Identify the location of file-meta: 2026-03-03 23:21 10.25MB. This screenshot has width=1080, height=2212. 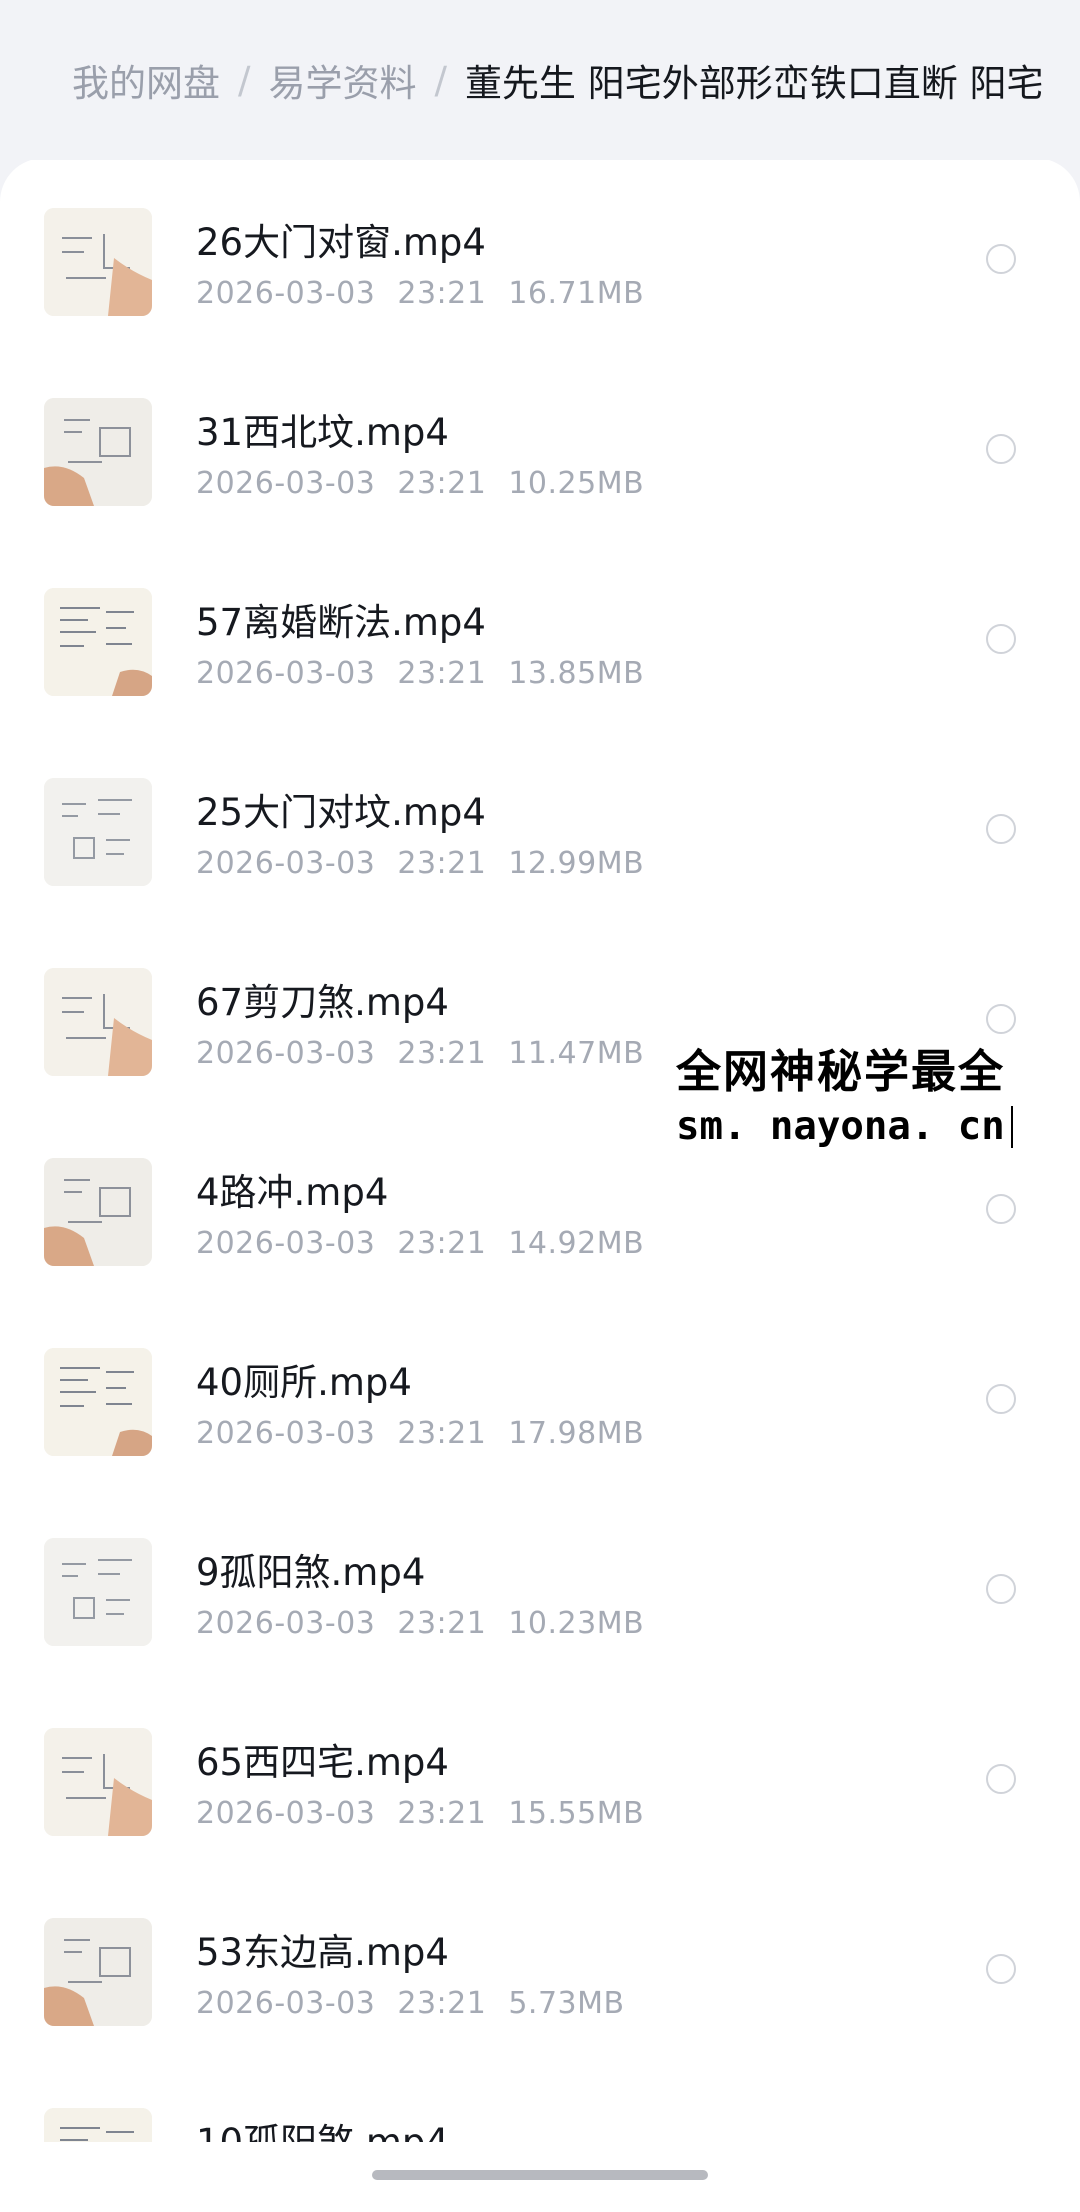
(420, 483).